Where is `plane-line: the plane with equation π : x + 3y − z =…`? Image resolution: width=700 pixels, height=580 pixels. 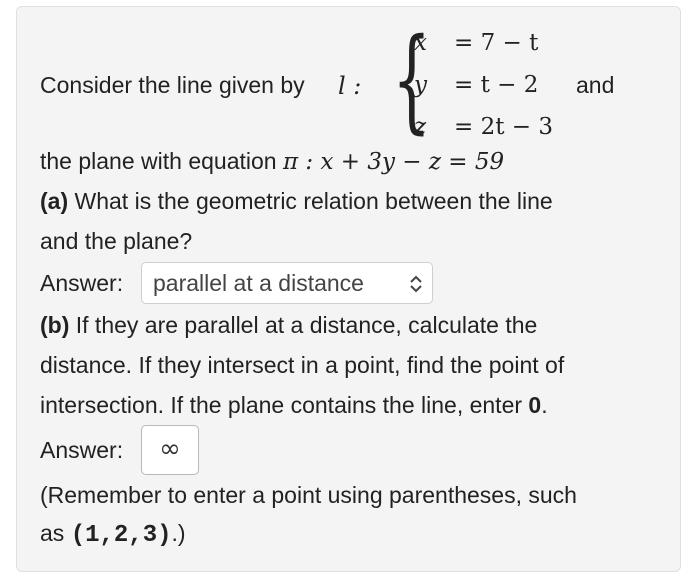
plane-line: the plane with equation π : x + 3y − z =… is located at coordinates (272, 161).